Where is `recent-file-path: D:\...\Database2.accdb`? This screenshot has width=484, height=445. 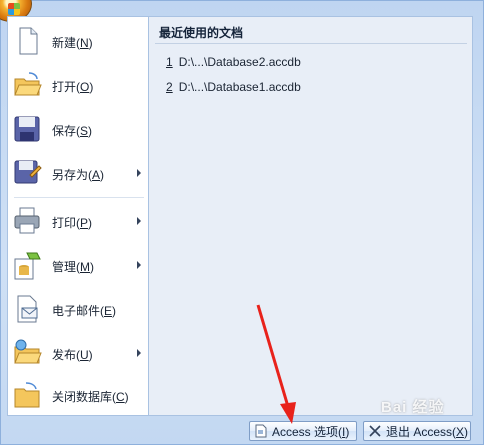 recent-file-path: D:\...\Database2.accdb is located at coordinates (239, 62).